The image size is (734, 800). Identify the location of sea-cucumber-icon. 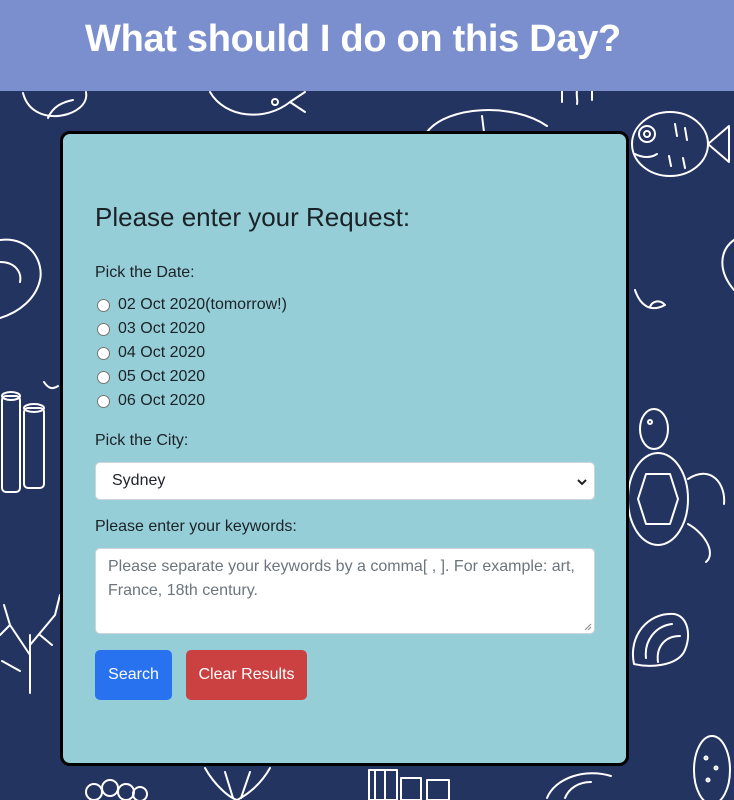
(712, 767).